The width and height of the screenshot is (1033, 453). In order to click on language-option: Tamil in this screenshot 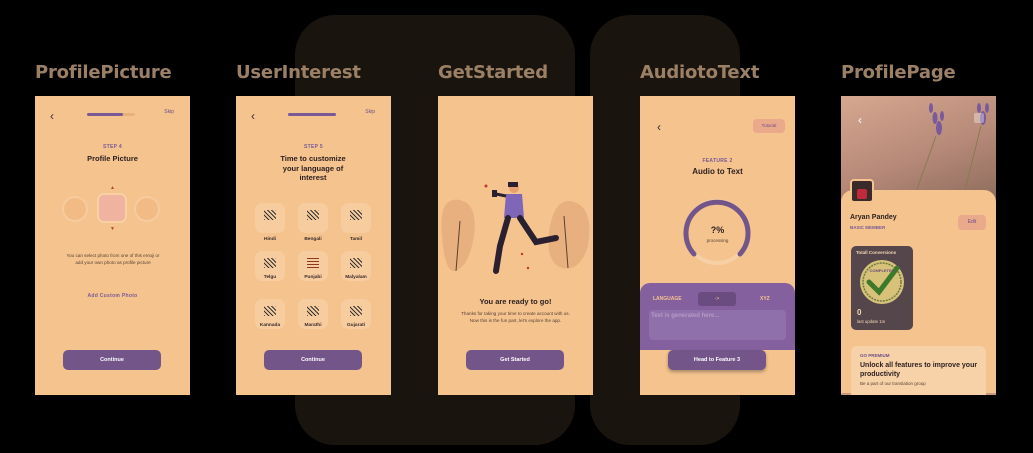, I will do `click(356, 222)`.